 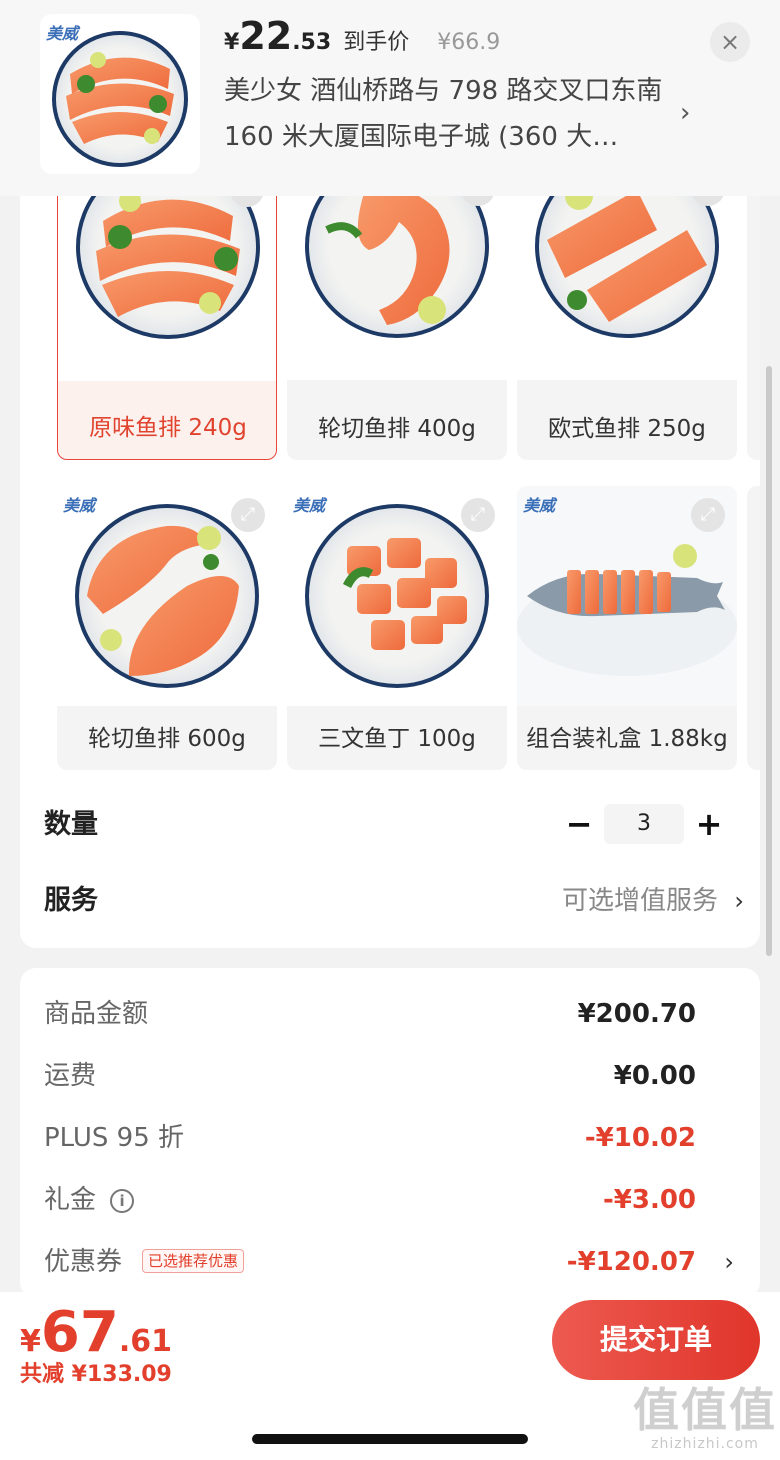 What do you see at coordinates (389, 1138) in the screenshot?
I see `plus-discount-row: PLUS 95 折 -¥10.02` at bounding box center [389, 1138].